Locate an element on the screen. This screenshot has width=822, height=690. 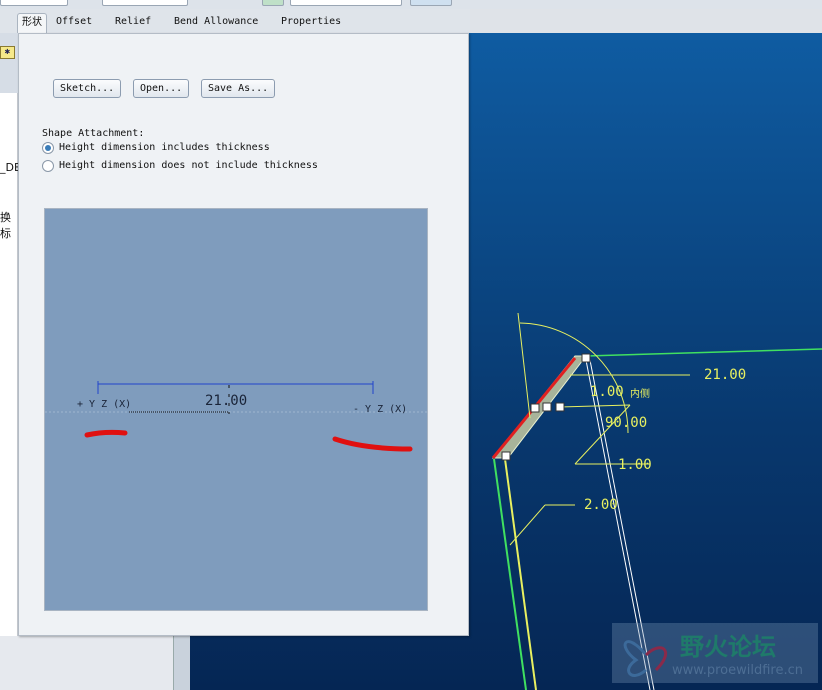
tab-properties: Properties is located at coordinates (311, 23).